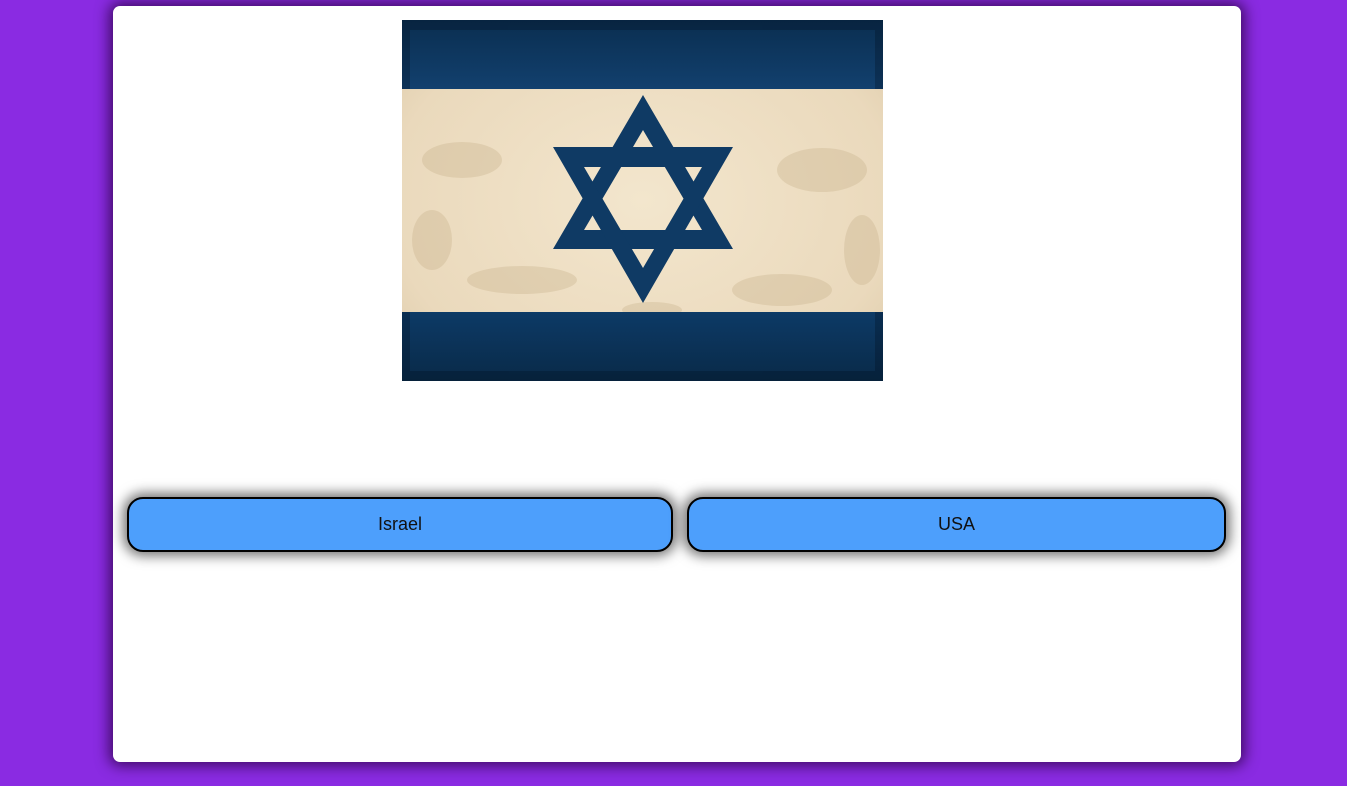 This screenshot has width=1347, height=786. Describe the element at coordinates (642, 346) in the screenshot. I see `flag-bottom-stripe` at that location.